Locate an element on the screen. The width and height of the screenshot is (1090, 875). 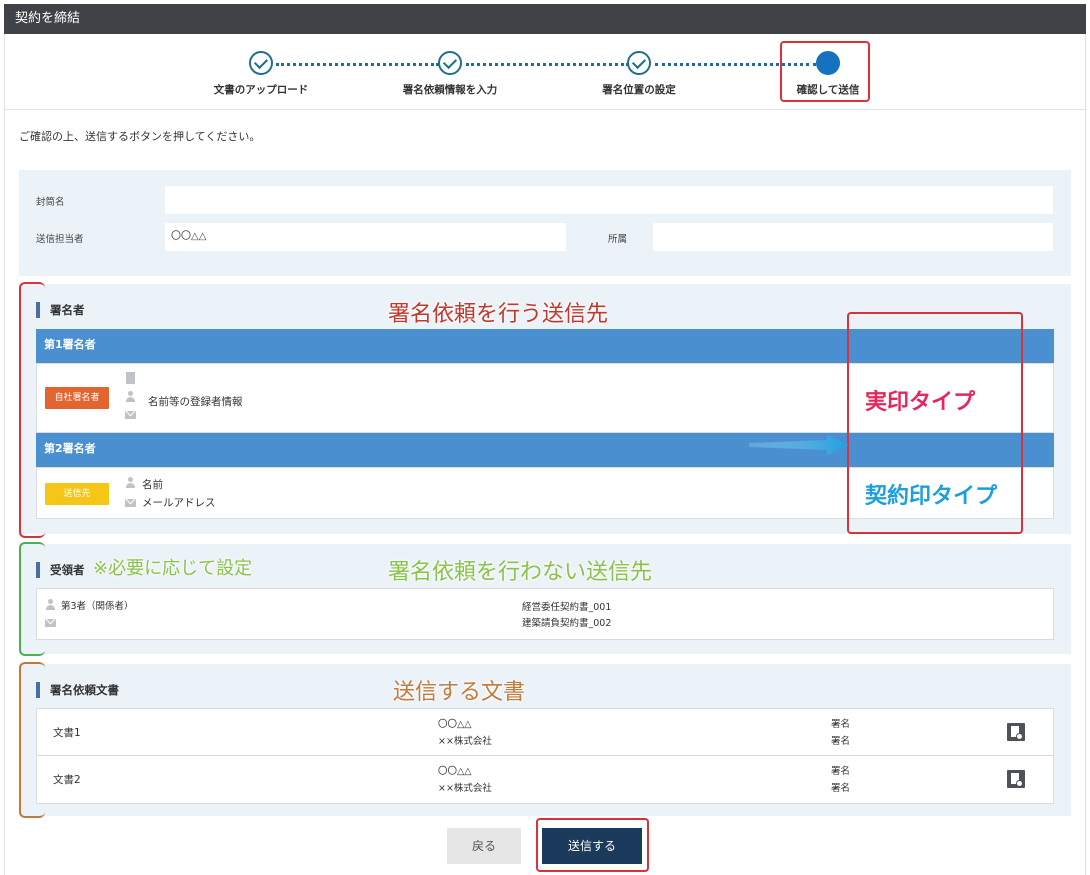
step-label: 署名依頼情報を入力 is located at coordinates (450, 90).